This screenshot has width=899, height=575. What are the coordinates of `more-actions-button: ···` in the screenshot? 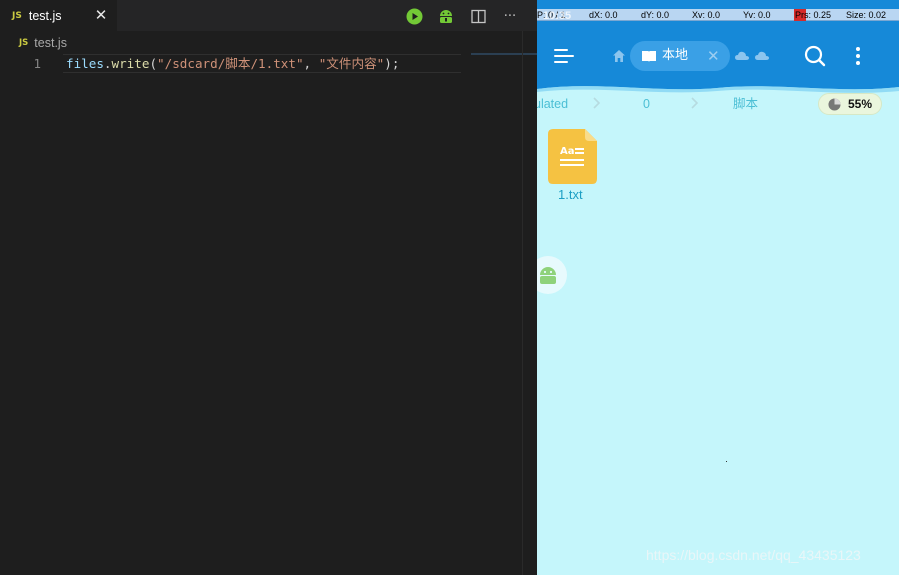 It's located at (510, 16).